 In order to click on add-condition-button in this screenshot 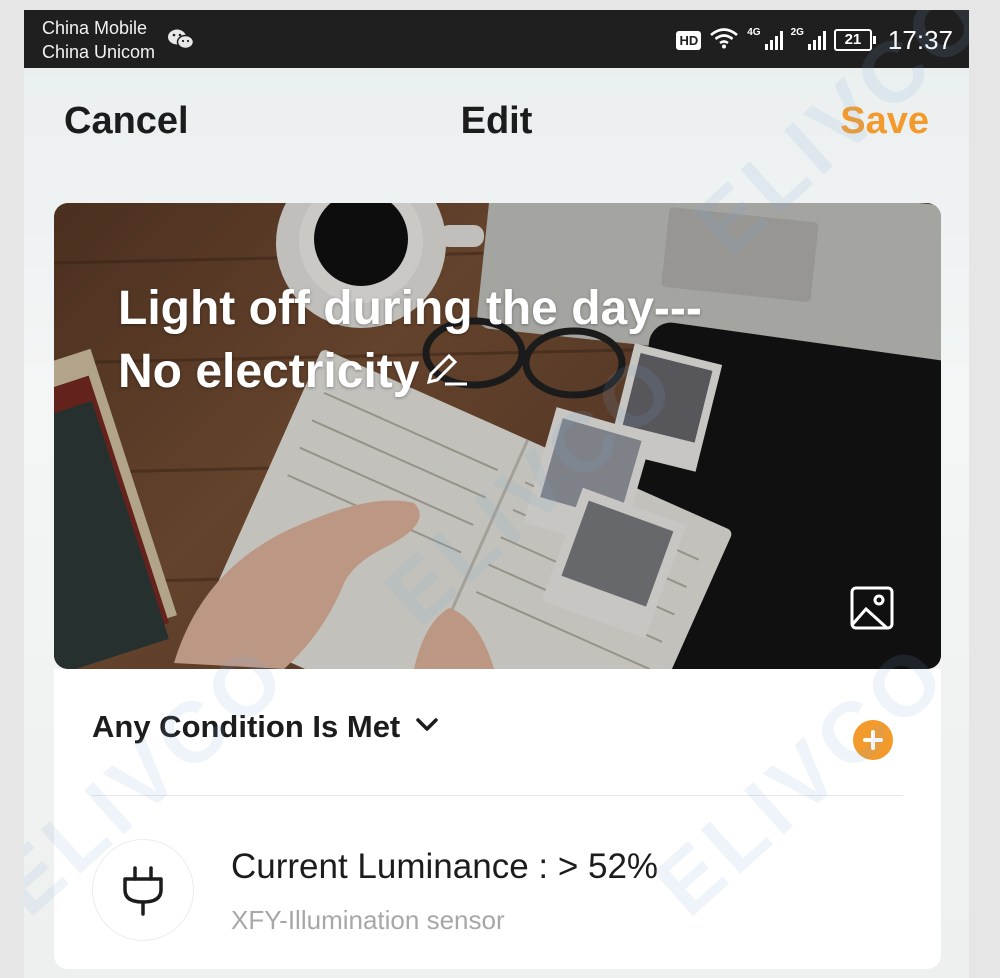, I will do `click(873, 740)`.